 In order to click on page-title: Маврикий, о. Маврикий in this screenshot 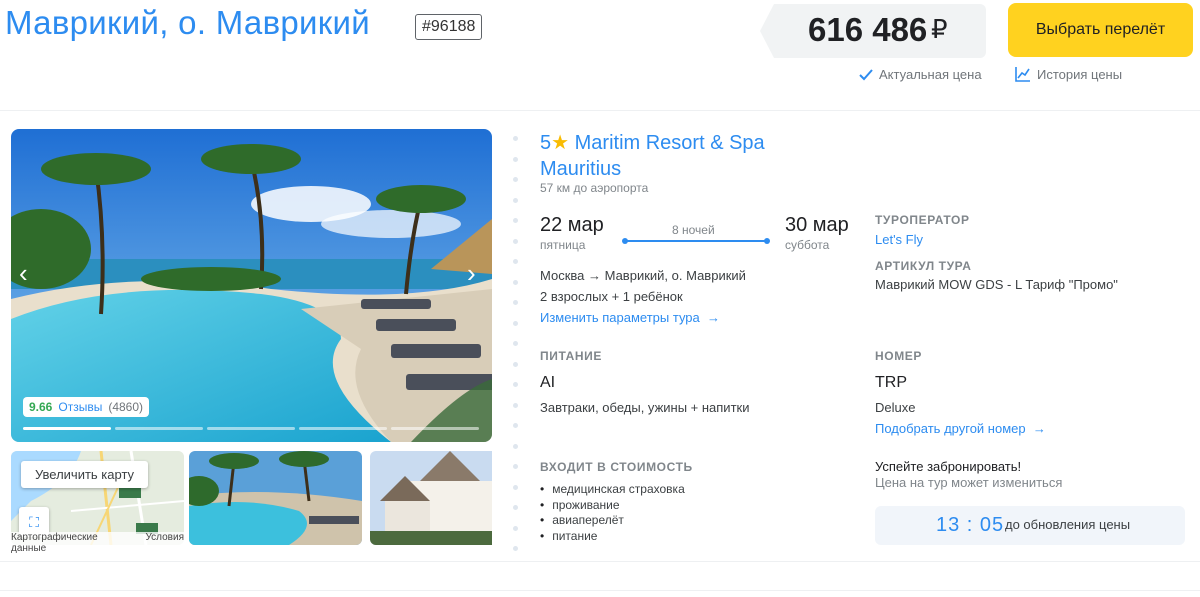, I will do `click(187, 22)`.